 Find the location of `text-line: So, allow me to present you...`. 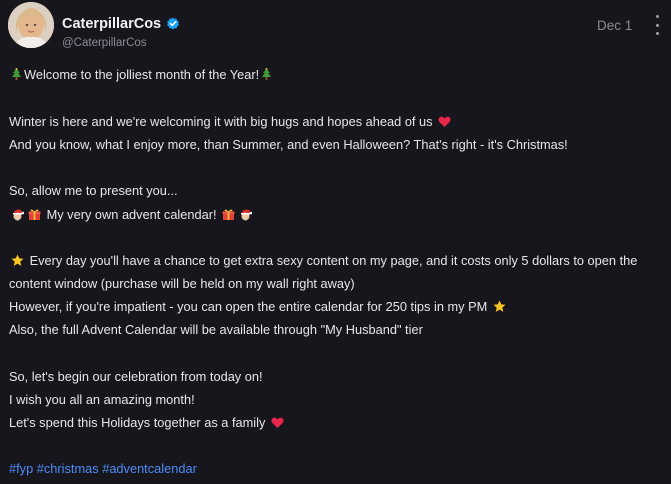

text-line: So, allow me to present you... is located at coordinates (93, 191).